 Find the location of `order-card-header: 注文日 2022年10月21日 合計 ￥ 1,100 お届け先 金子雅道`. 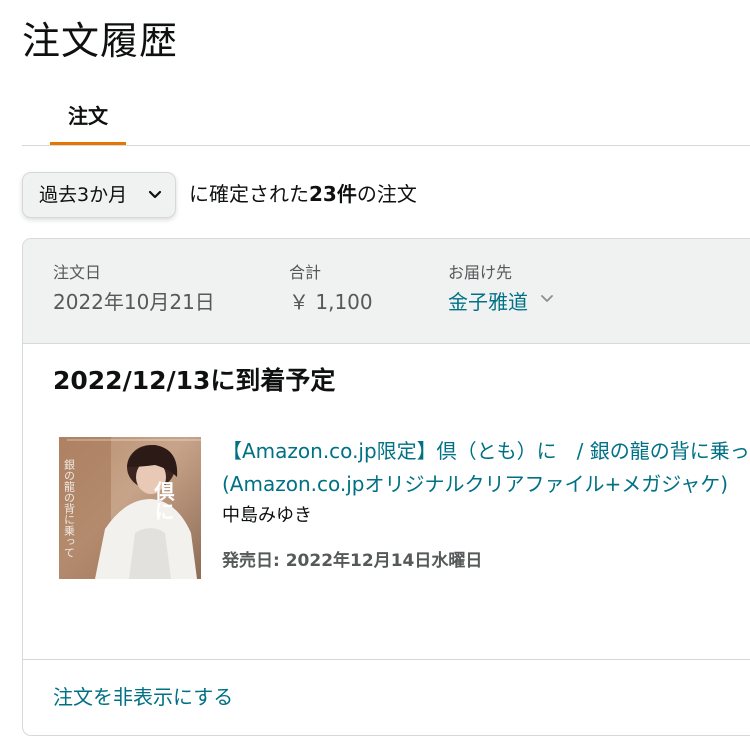

order-card-header: 注文日 2022年10月21日 合計 ￥ 1,100 お届け先 金子雅道 is located at coordinates (386, 291).